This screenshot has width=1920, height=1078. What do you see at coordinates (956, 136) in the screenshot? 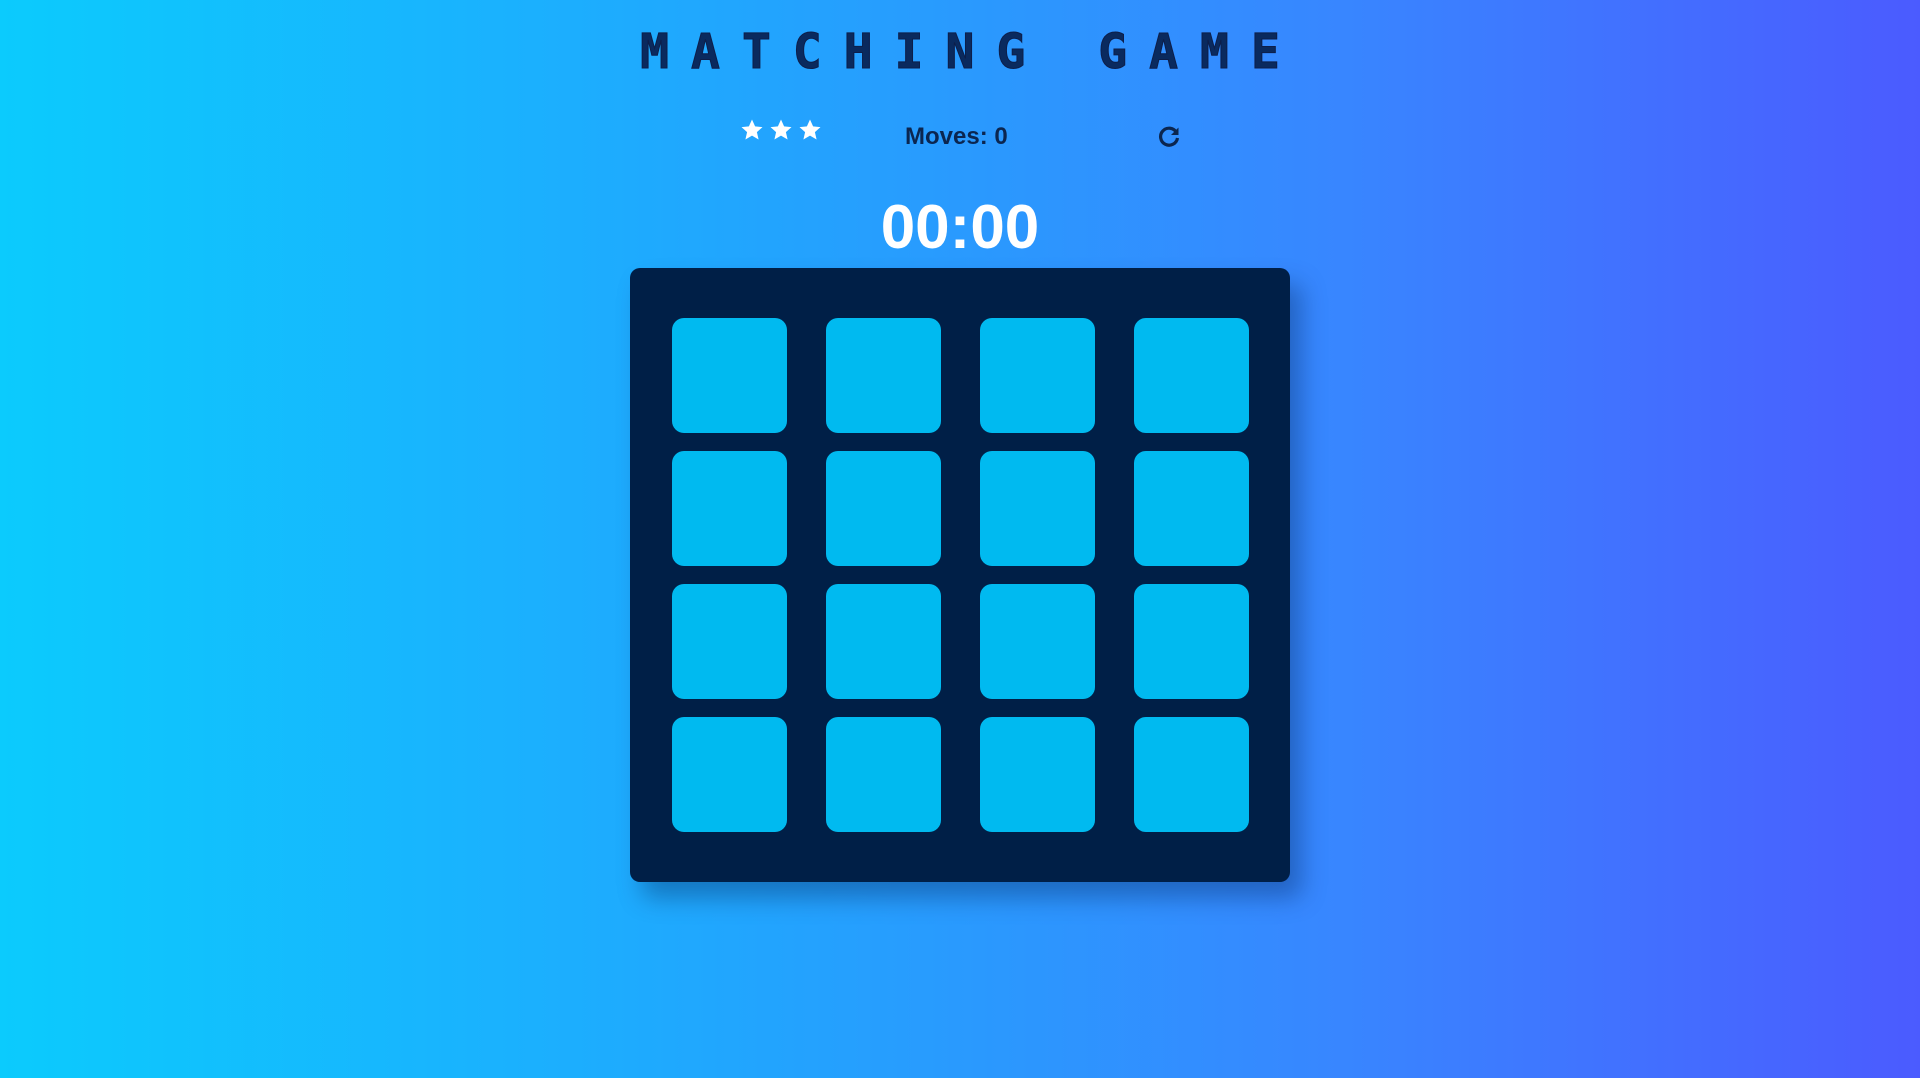
I see `moves-counter: Moves: 0` at bounding box center [956, 136].